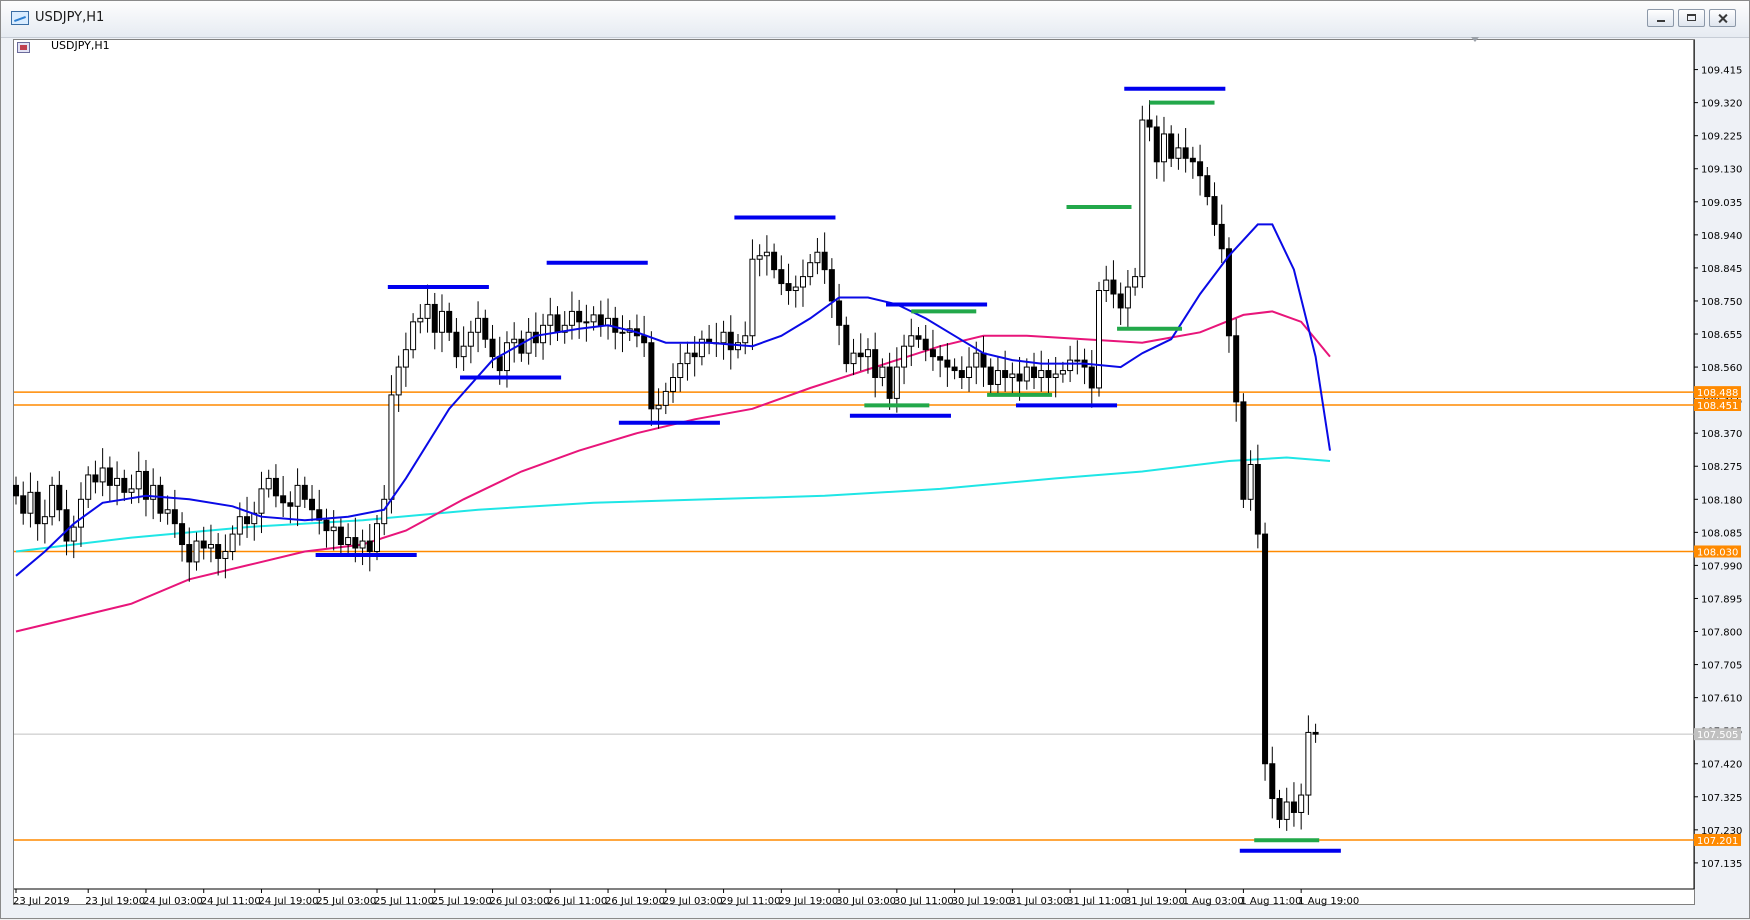 This screenshot has height=920, width=1750. What do you see at coordinates (1717, 841) in the screenshot?
I see `level-price-label: 107.201` at bounding box center [1717, 841].